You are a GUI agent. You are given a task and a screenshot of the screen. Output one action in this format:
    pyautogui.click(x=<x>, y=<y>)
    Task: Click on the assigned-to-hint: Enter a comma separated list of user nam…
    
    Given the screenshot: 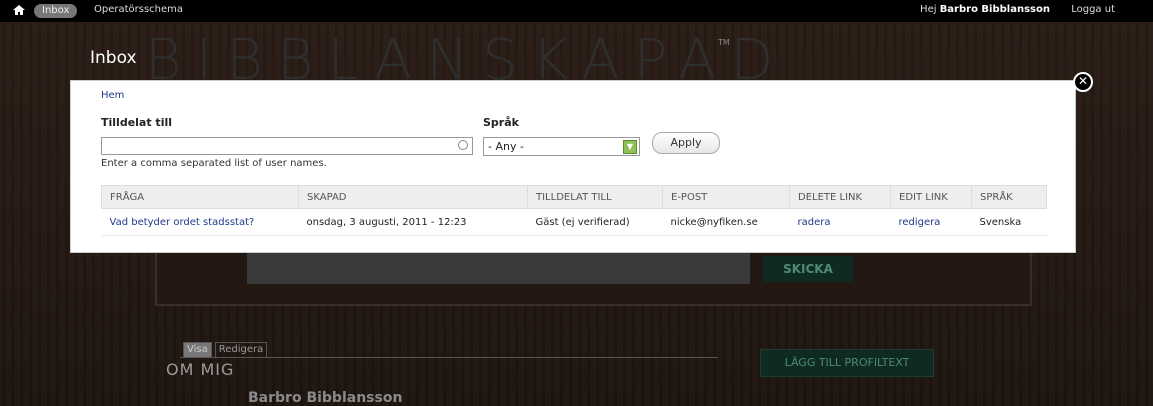 What is the action you would take?
    pyautogui.click(x=214, y=163)
    